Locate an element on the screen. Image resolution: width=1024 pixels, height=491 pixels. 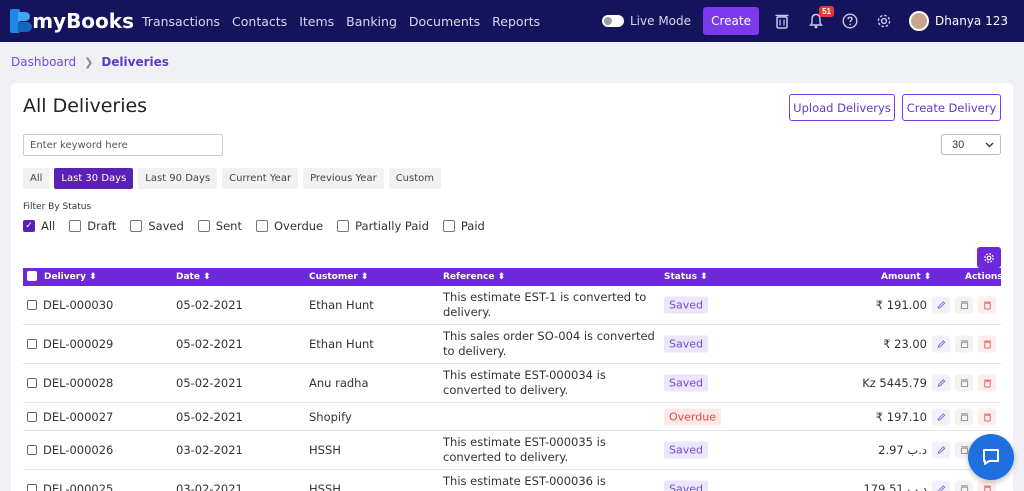
filter-label-draft: Draft is located at coordinates (102, 226).